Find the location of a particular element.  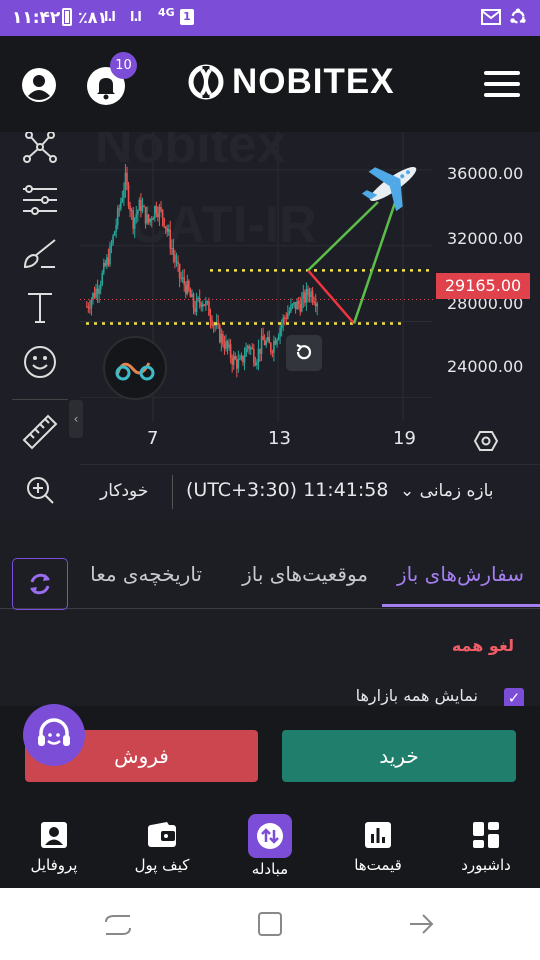

timezone-clock: (UTC+3:30) 11:41:58 is located at coordinates (287, 490).